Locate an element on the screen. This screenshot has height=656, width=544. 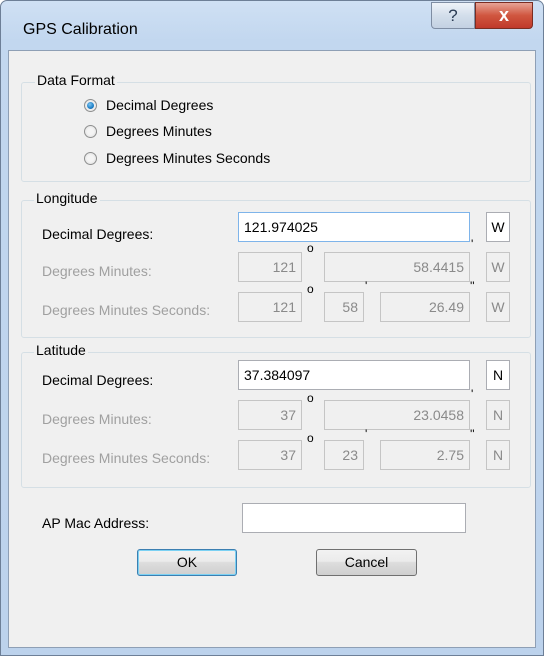
latitude-dm-degrees-input: 37 is located at coordinates (270, 415).